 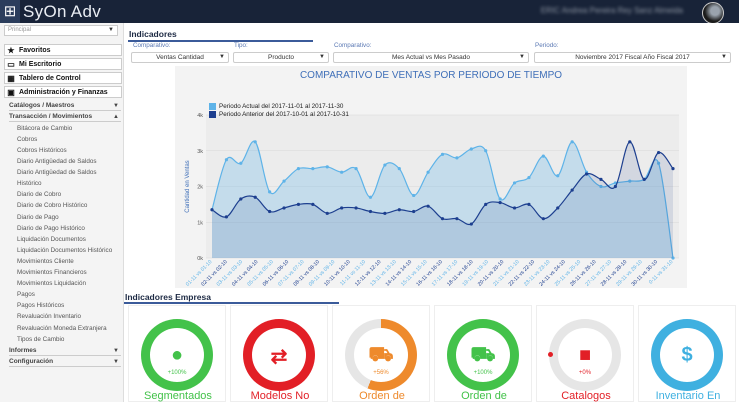 What do you see at coordinates (279, 357) in the screenshot?
I see `transfer-icon: ⇄` at bounding box center [279, 357].